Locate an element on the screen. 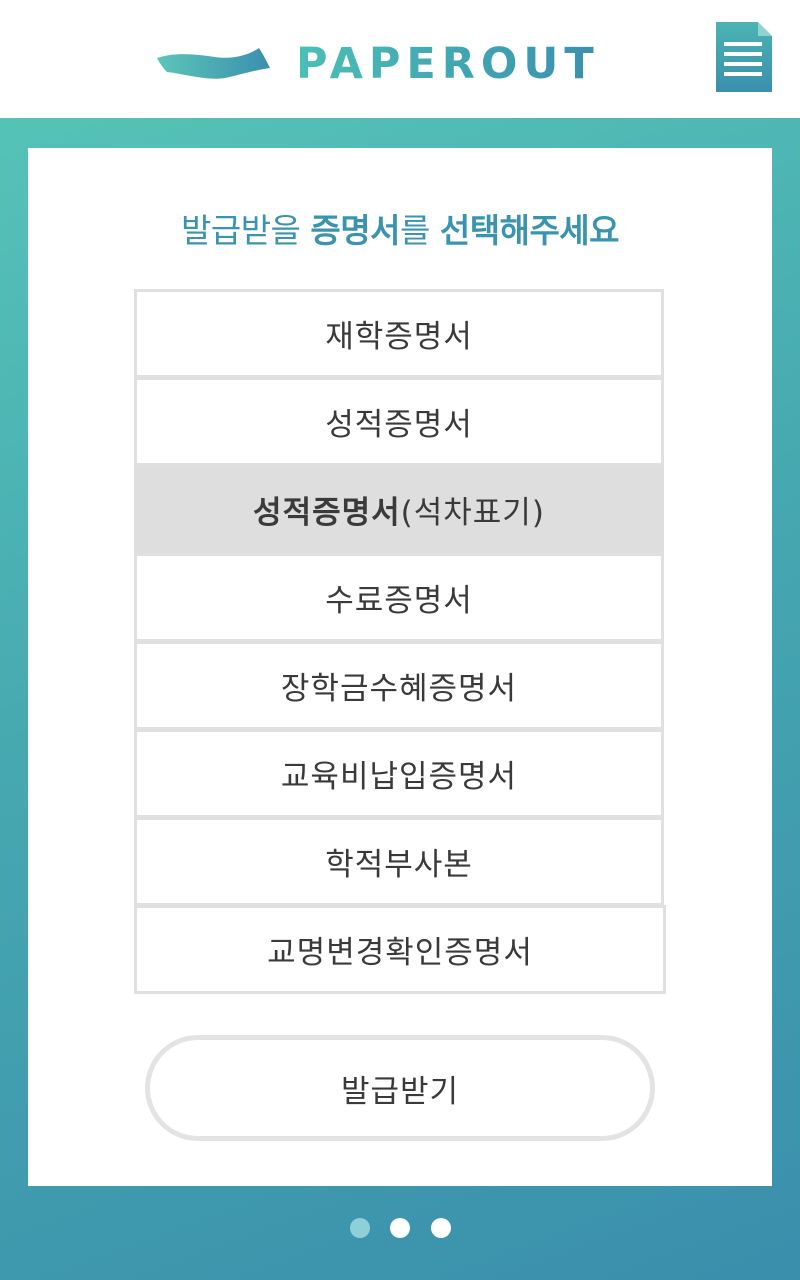  issue-button: 발급받기 is located at coordinates (400, 1088).